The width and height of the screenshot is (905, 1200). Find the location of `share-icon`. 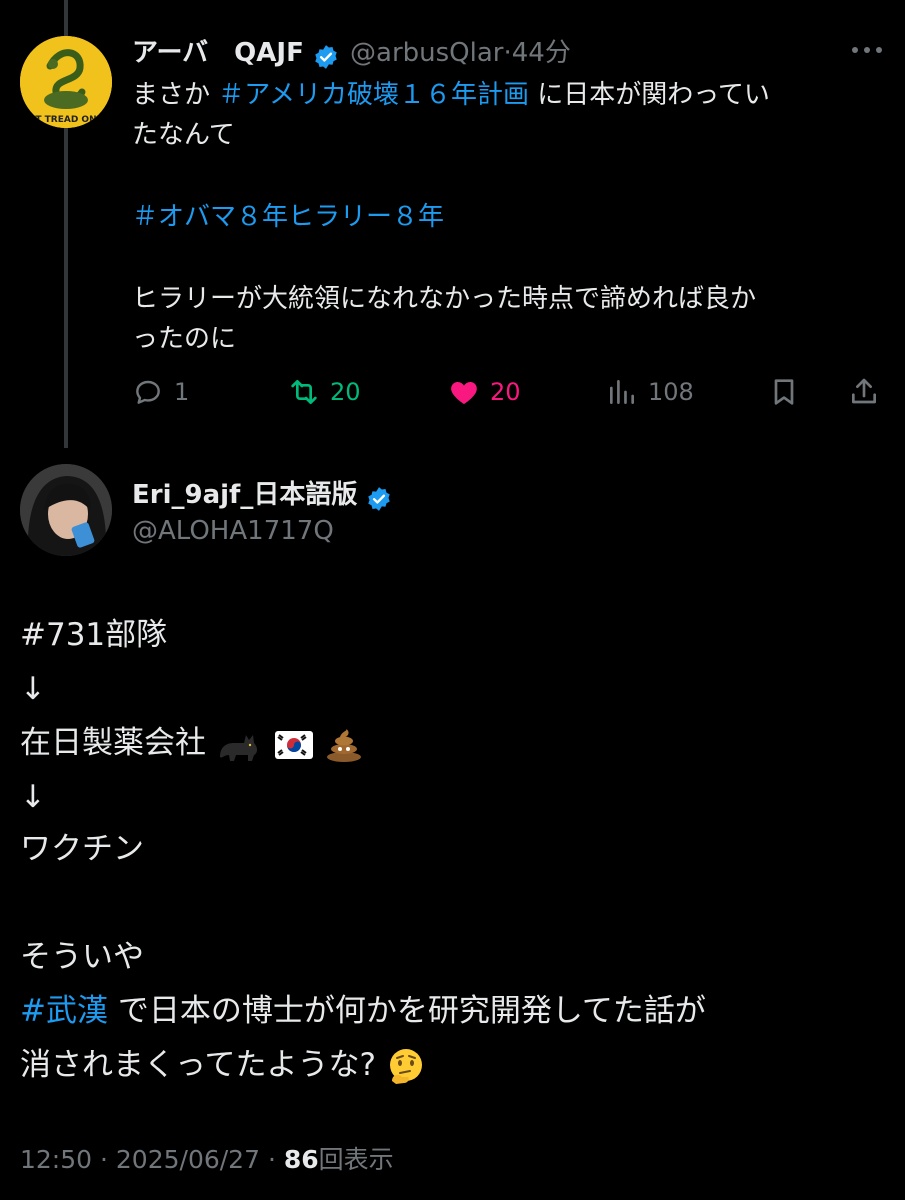

share-icon is located at coordinates (864, 391).